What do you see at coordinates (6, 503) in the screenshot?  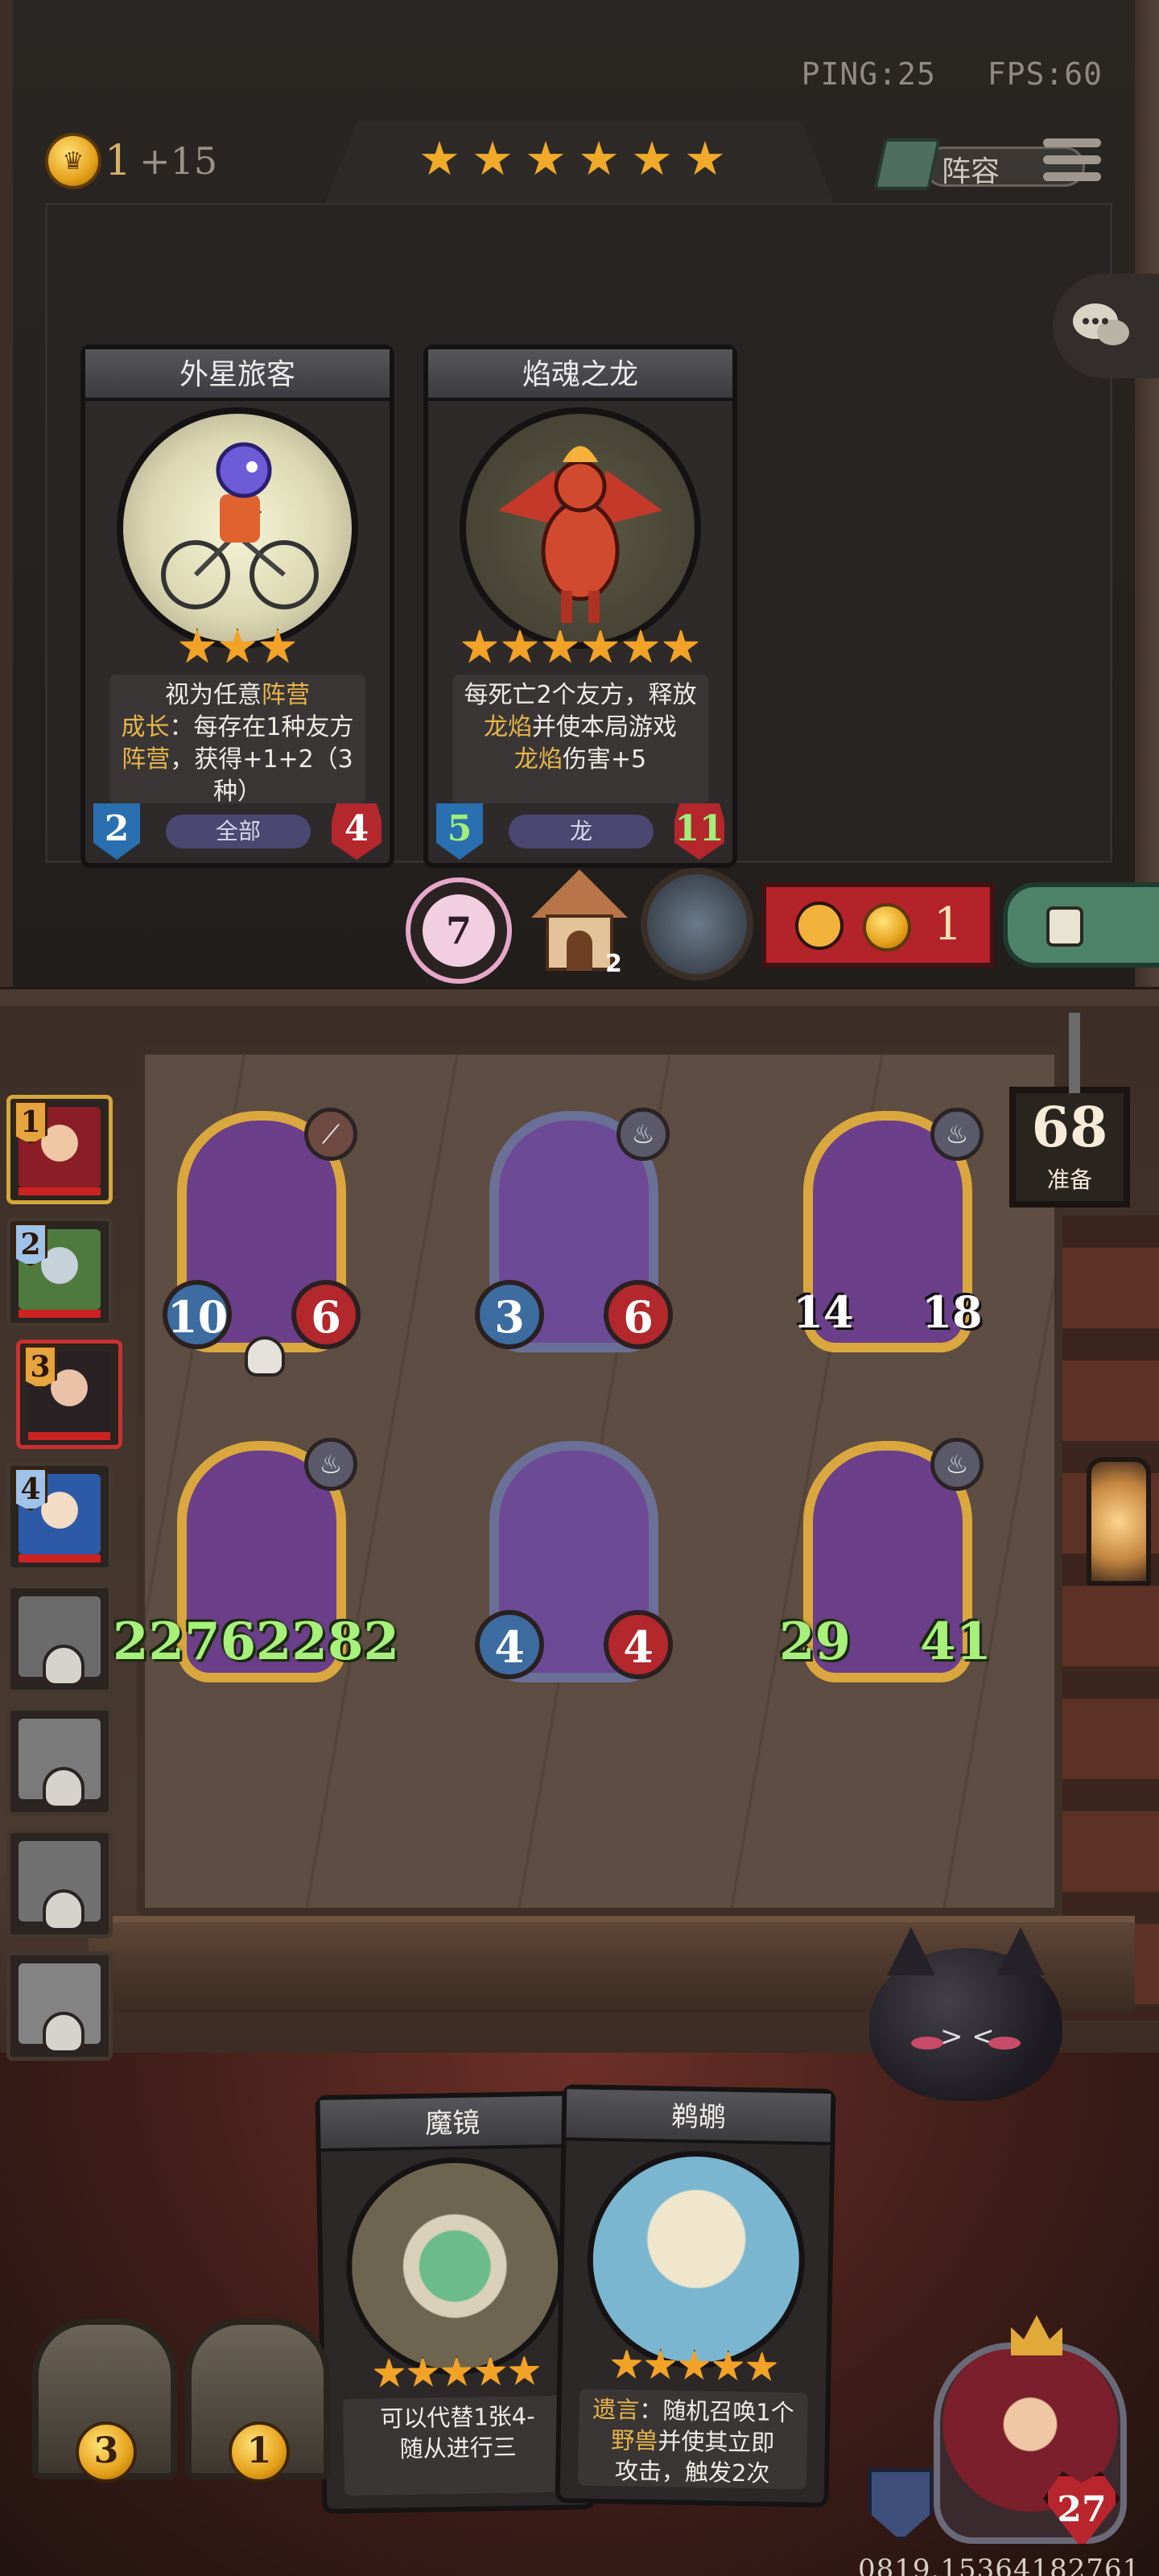 I see `panel-frame-left` at bounding box center [6, 503].